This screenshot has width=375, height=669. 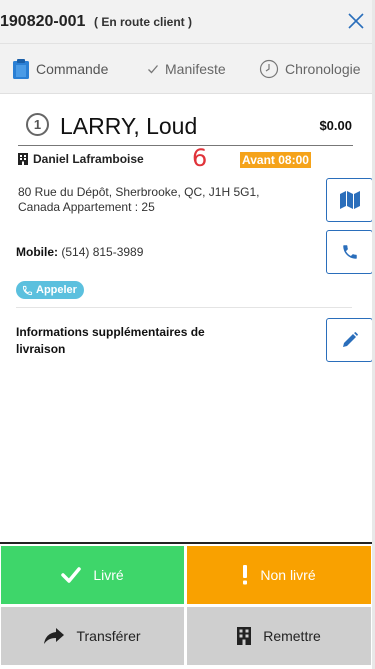 I want to click on tab-label: Chronologie, so click(x=323, y=69).